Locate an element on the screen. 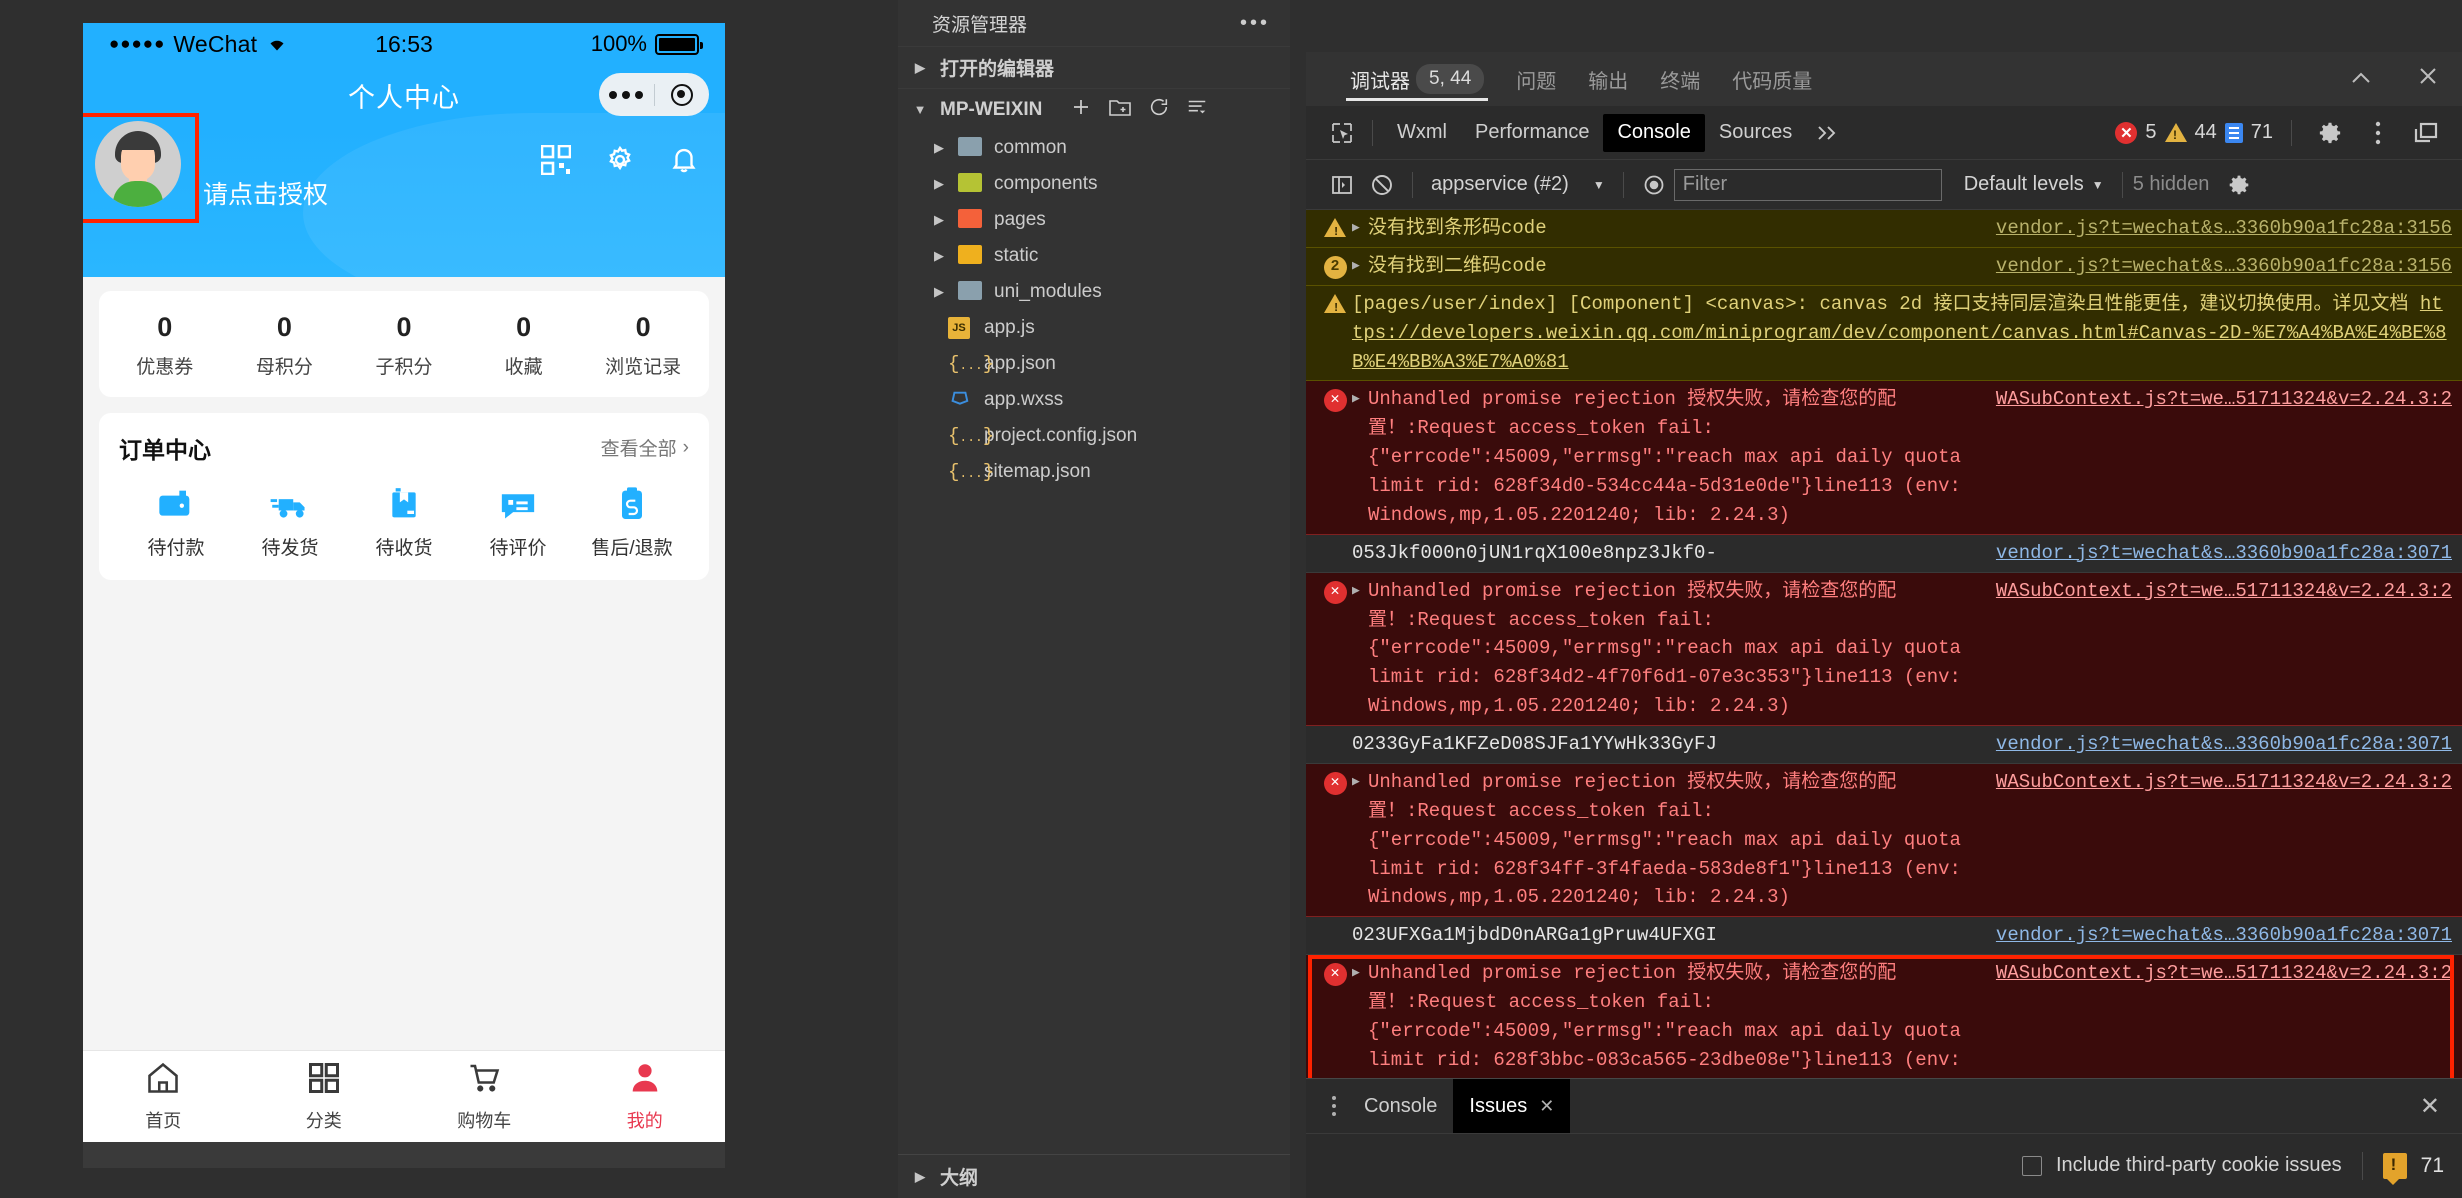 The image size is (2462, 1198). order-status-pending-receipt: 待收货 is located at coordinates (404, 521).